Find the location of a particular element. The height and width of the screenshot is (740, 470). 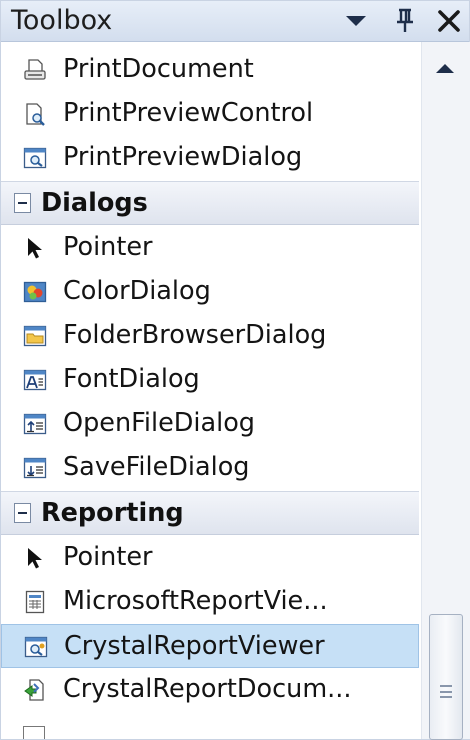

toolbox-title: Toolbox is located at coordinates (62, 20).